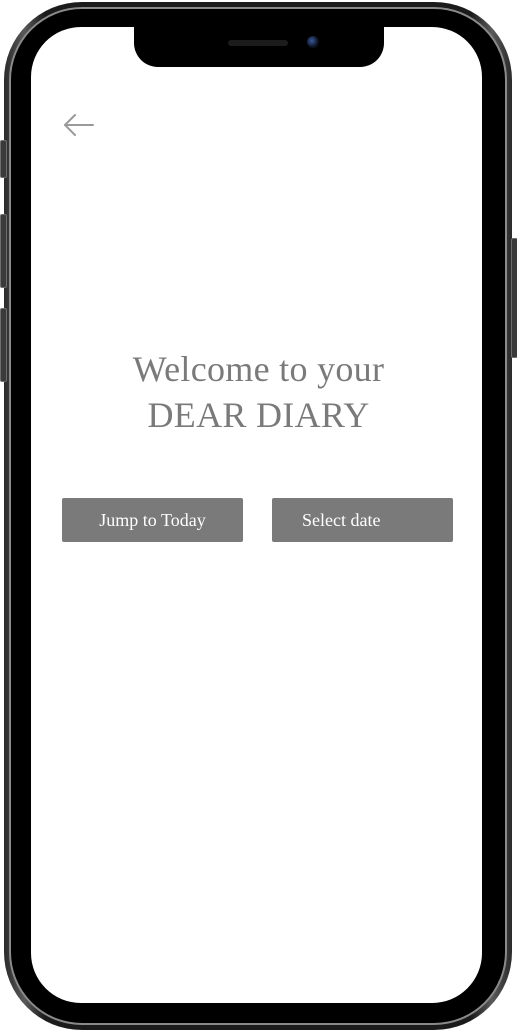  I want to click on arrow-left-icon, so click(79, 125).